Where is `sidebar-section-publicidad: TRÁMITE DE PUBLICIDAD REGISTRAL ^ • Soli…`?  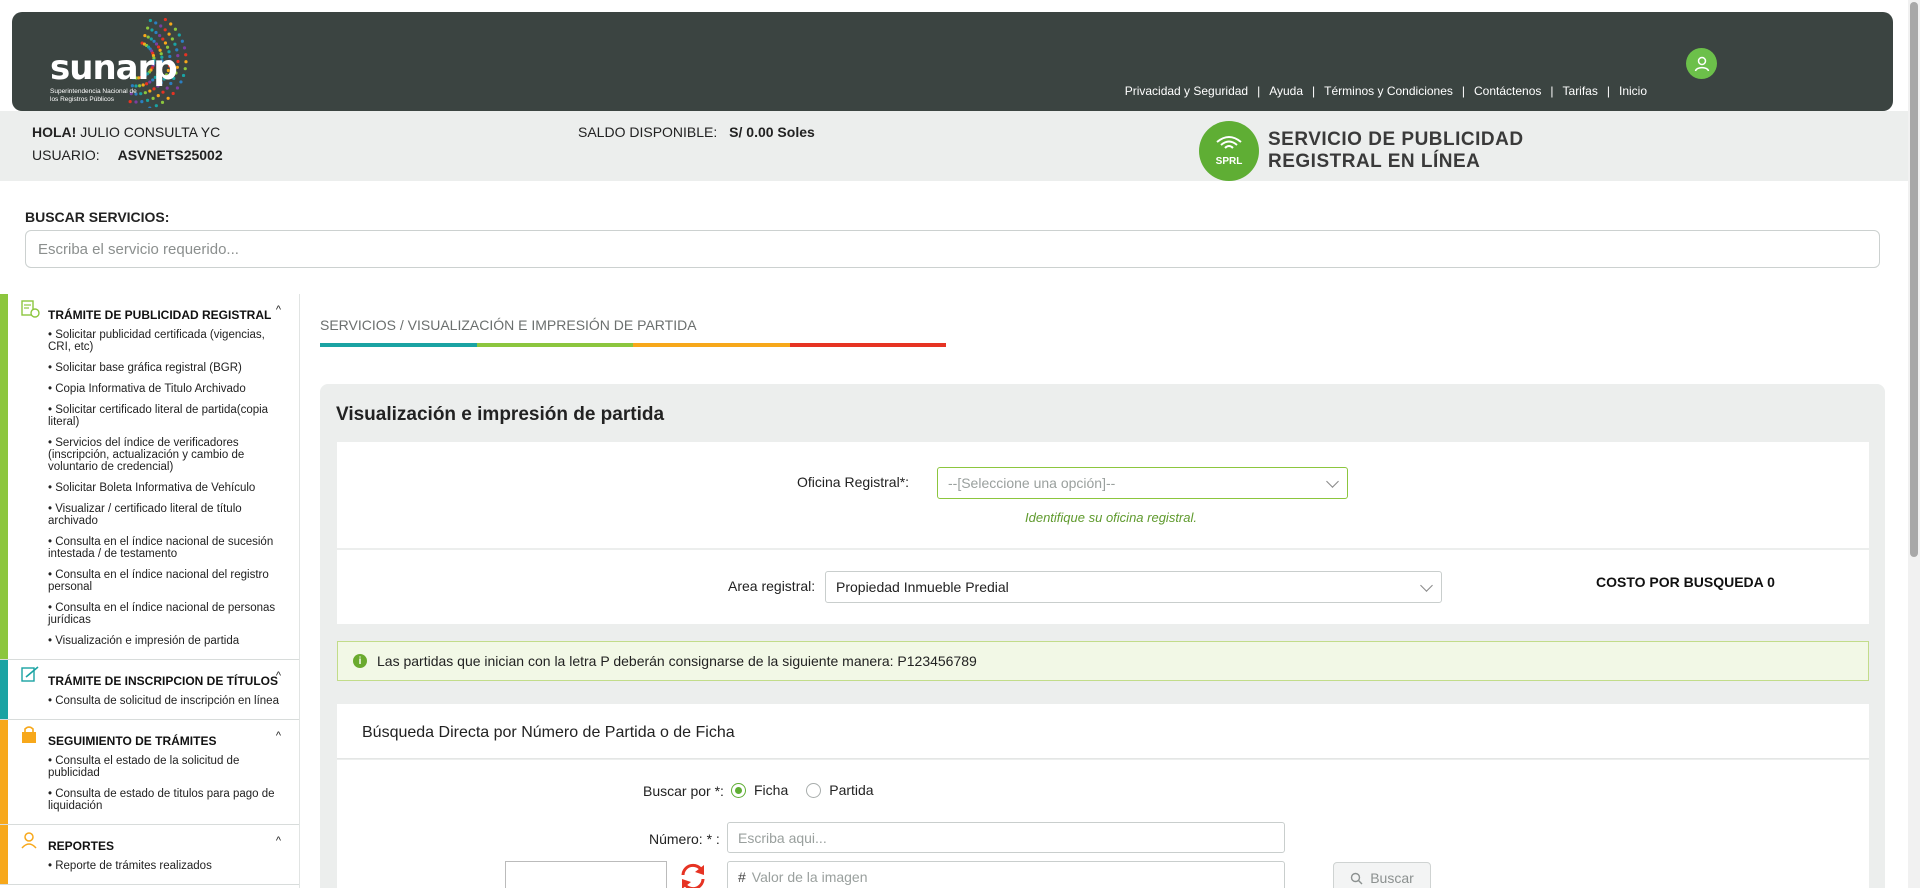 sidebar-section-publicidad: TRÁMITE DE PUBLICIDAD REGISTRAL ^ • Soli… is located at coordinates (149, 477).